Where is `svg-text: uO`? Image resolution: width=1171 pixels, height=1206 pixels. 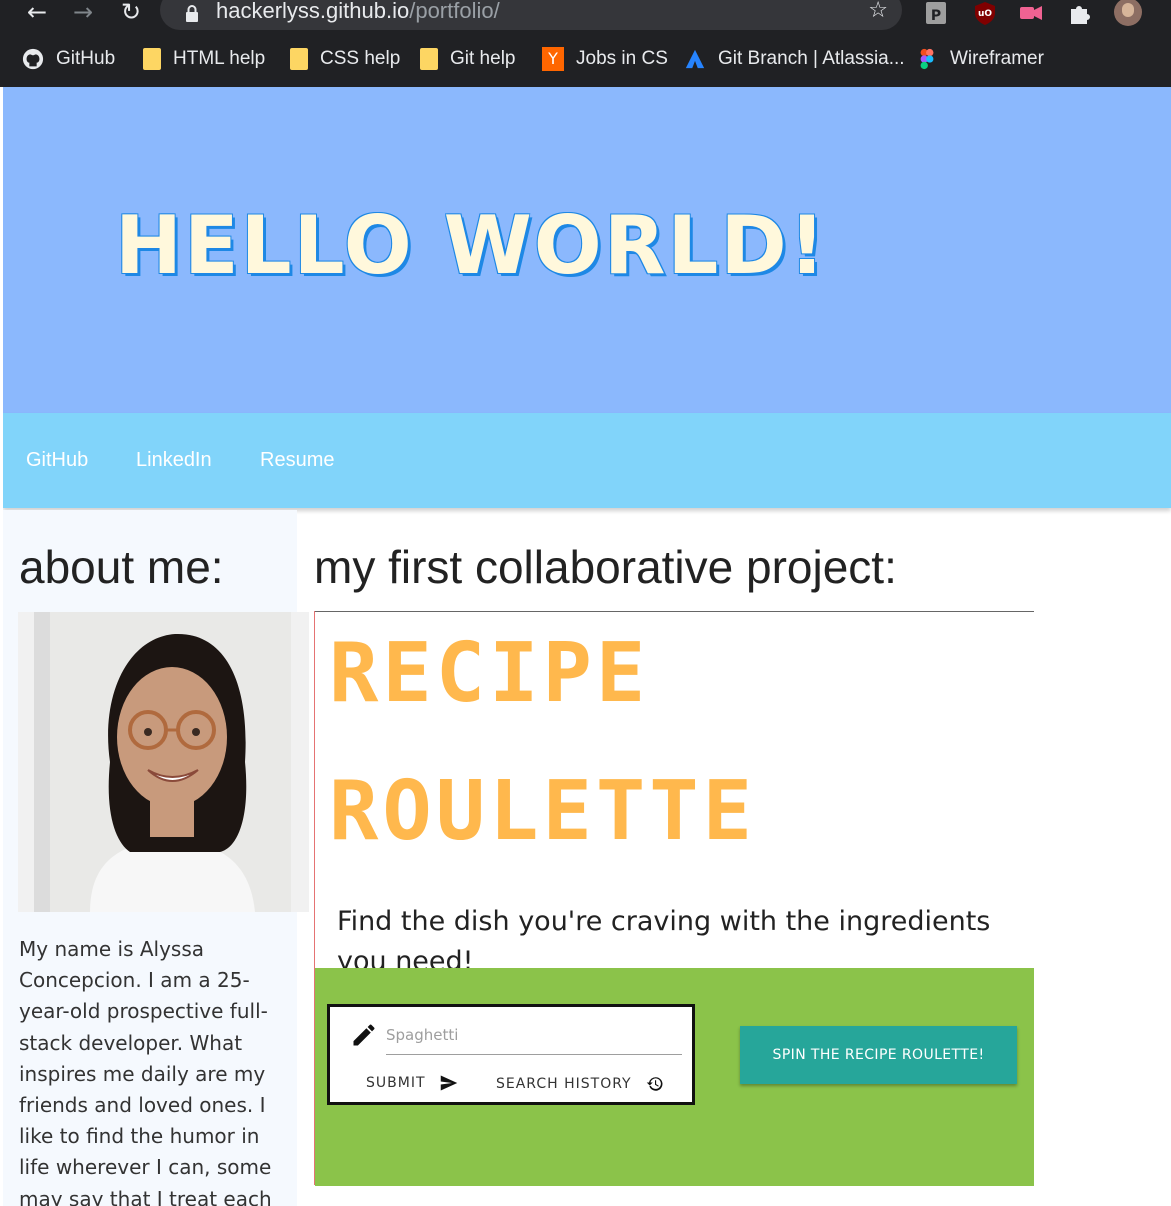
svg-text: uO is located at coordinates (985, 14).